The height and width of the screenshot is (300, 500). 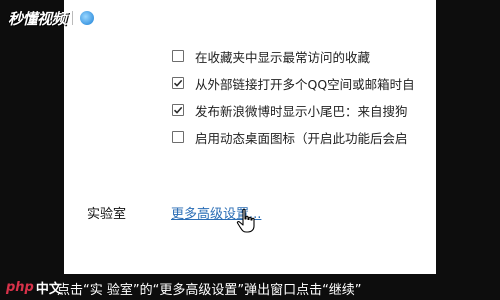 I want to click on option-label: 在收藏夹中显示最常访问的收藏, so click(x=283, y=57).